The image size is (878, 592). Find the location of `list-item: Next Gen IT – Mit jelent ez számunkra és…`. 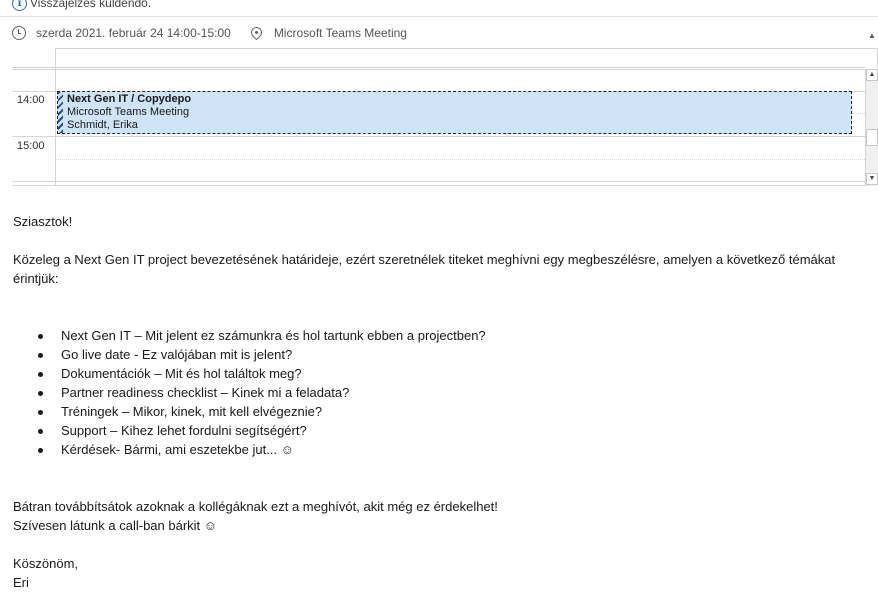

list-item: Next Gen IT – Mit jelent ez számunkra és… is located at coordinates (443, 335).